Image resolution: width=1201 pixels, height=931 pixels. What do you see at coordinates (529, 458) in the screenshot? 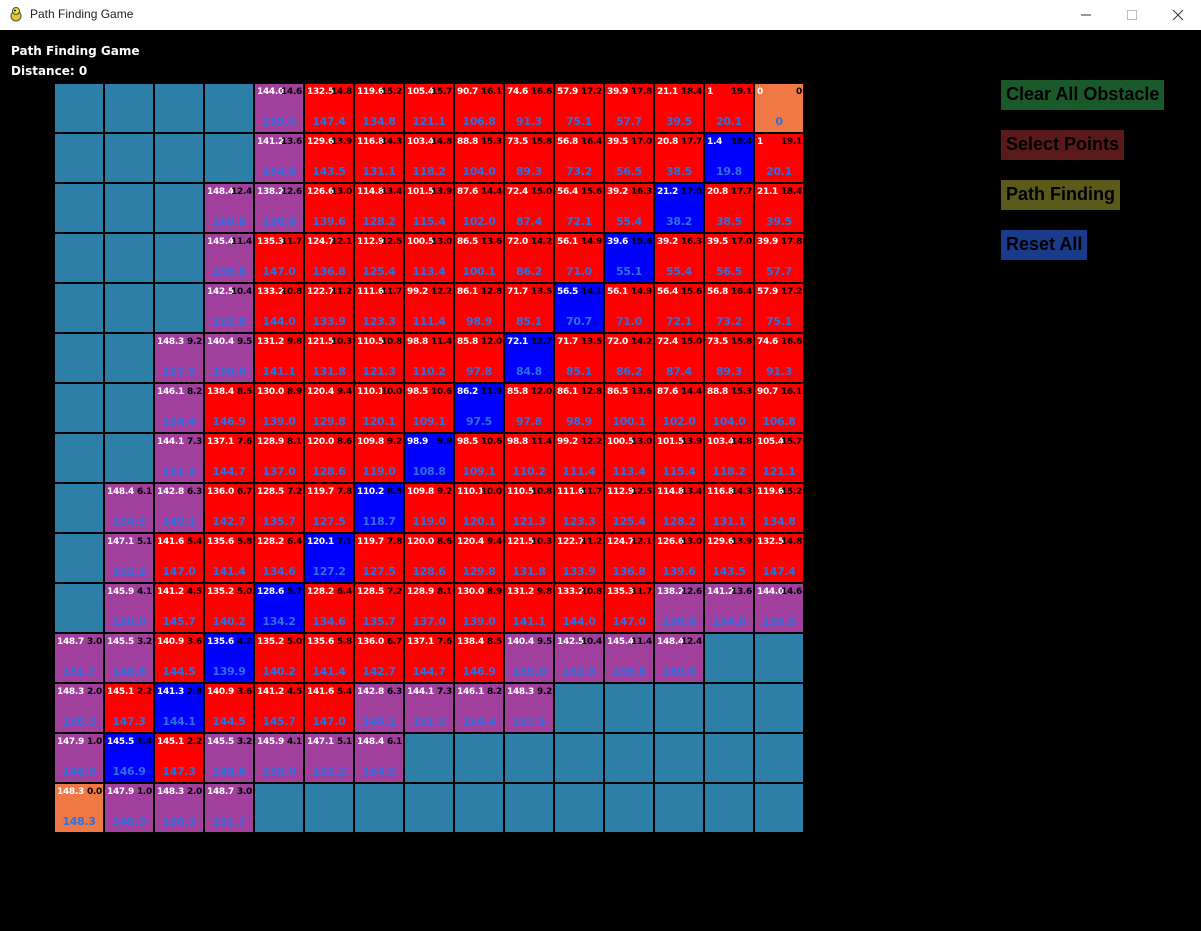
I see `grid-cell-visited-cell: 98.8 11.4 110.2` at bounding box center [529, 458].